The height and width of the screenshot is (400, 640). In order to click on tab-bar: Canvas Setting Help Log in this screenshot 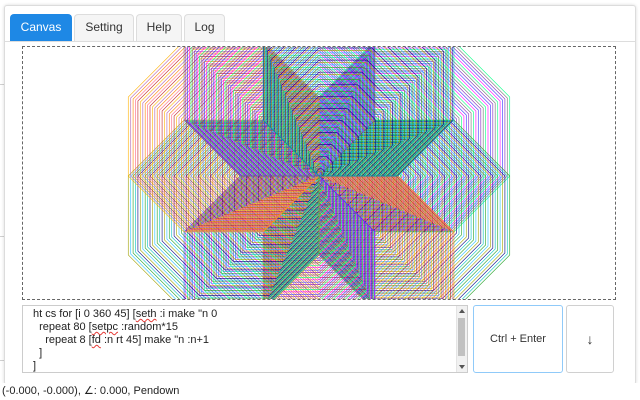, I will do `click(320, 28)`.